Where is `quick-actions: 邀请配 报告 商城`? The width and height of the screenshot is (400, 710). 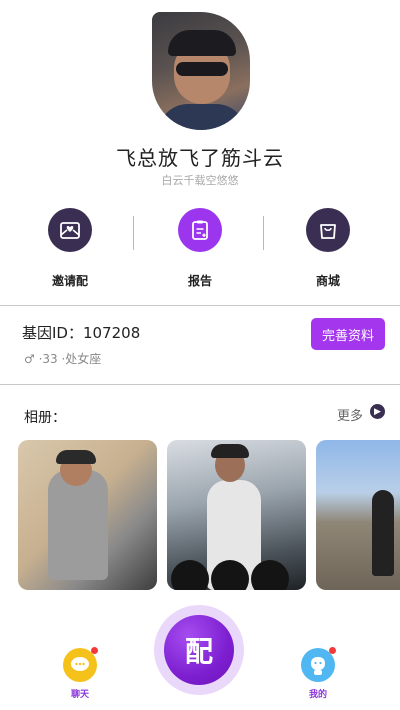 quick-actions: 邀请配 报告 商城 is located at coordinates (200, 248).